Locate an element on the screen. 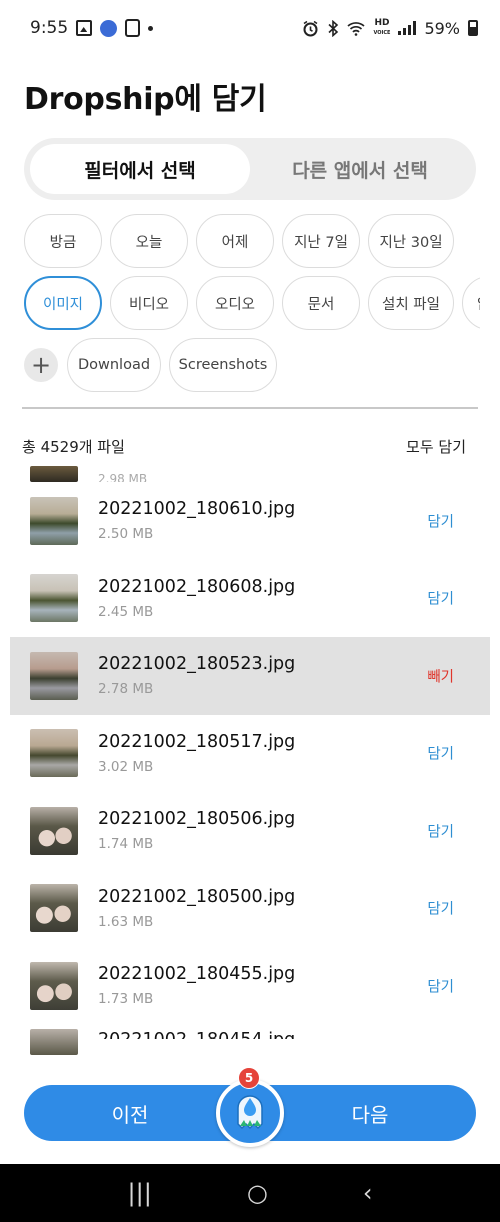  chip-yesterday: 어제 is located at coordinates (235, 241).